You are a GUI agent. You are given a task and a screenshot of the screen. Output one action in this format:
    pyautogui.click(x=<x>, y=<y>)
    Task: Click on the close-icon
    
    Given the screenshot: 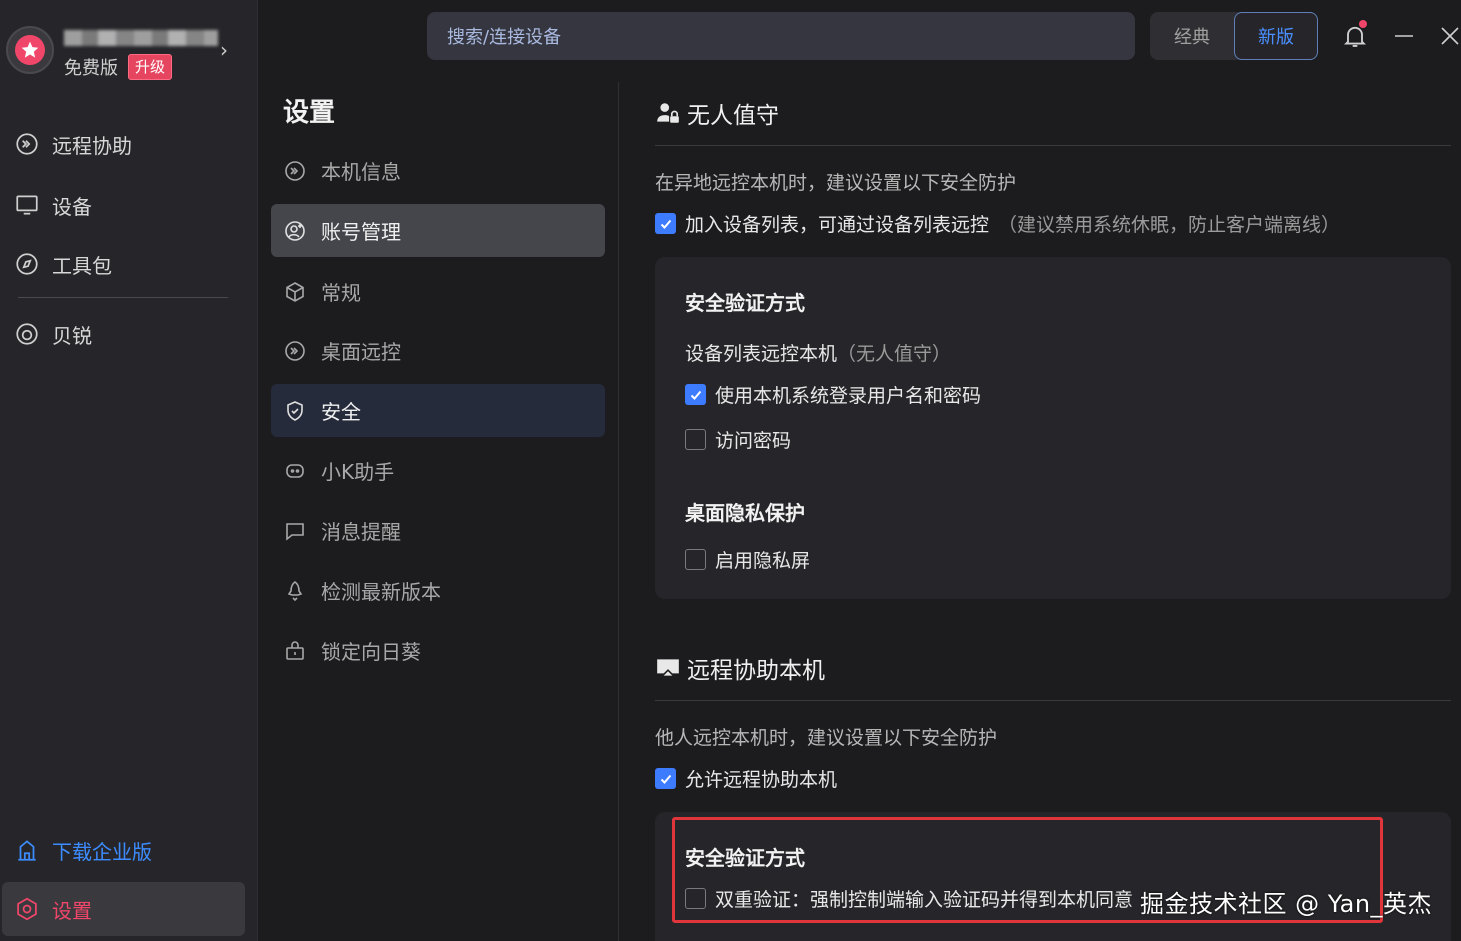 What is the action you would take?
    pyautogui.click(x=1449, y=36)
    